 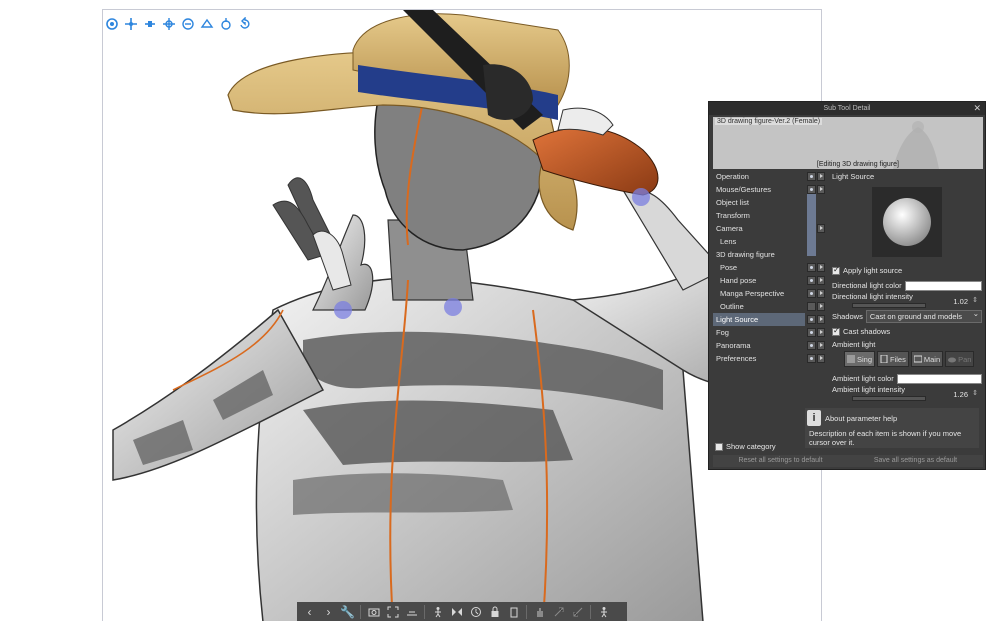 I want to click on category-transform: Transform, so click(x=759, y=215).